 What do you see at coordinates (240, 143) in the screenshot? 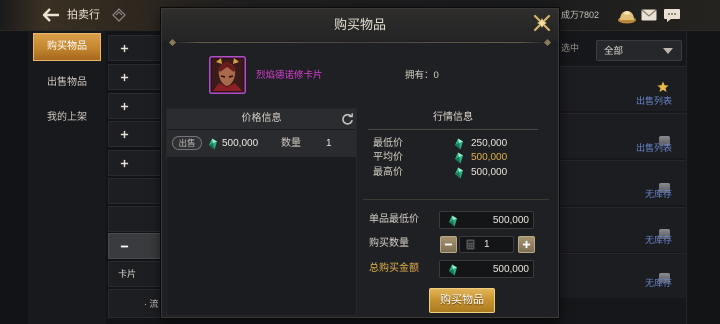
I see `listing-price: 500,000` at bounding box center [240, 143].